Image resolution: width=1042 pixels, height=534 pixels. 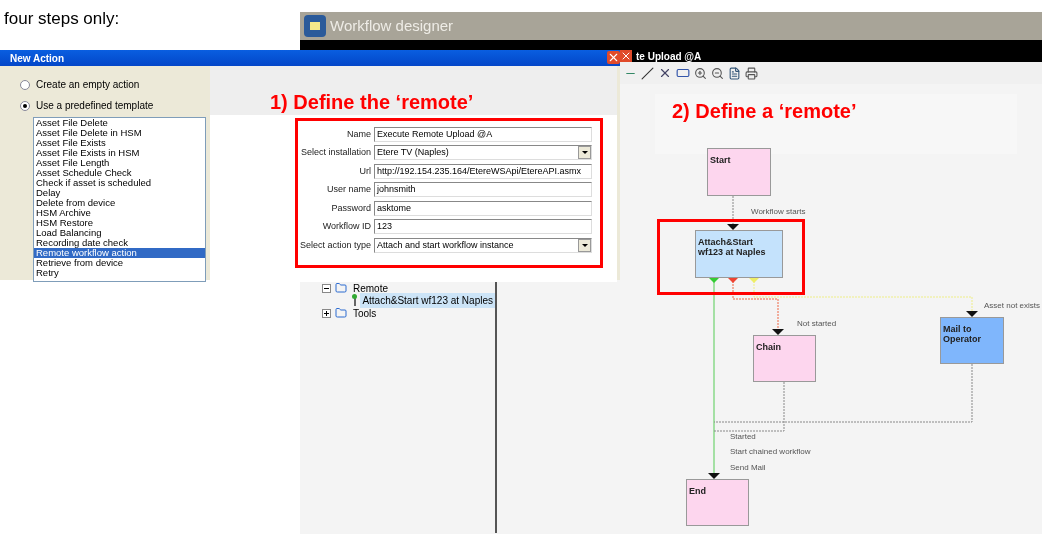 I want to click on workflow-node: Mail to Operator, so click(x=972, y=340).